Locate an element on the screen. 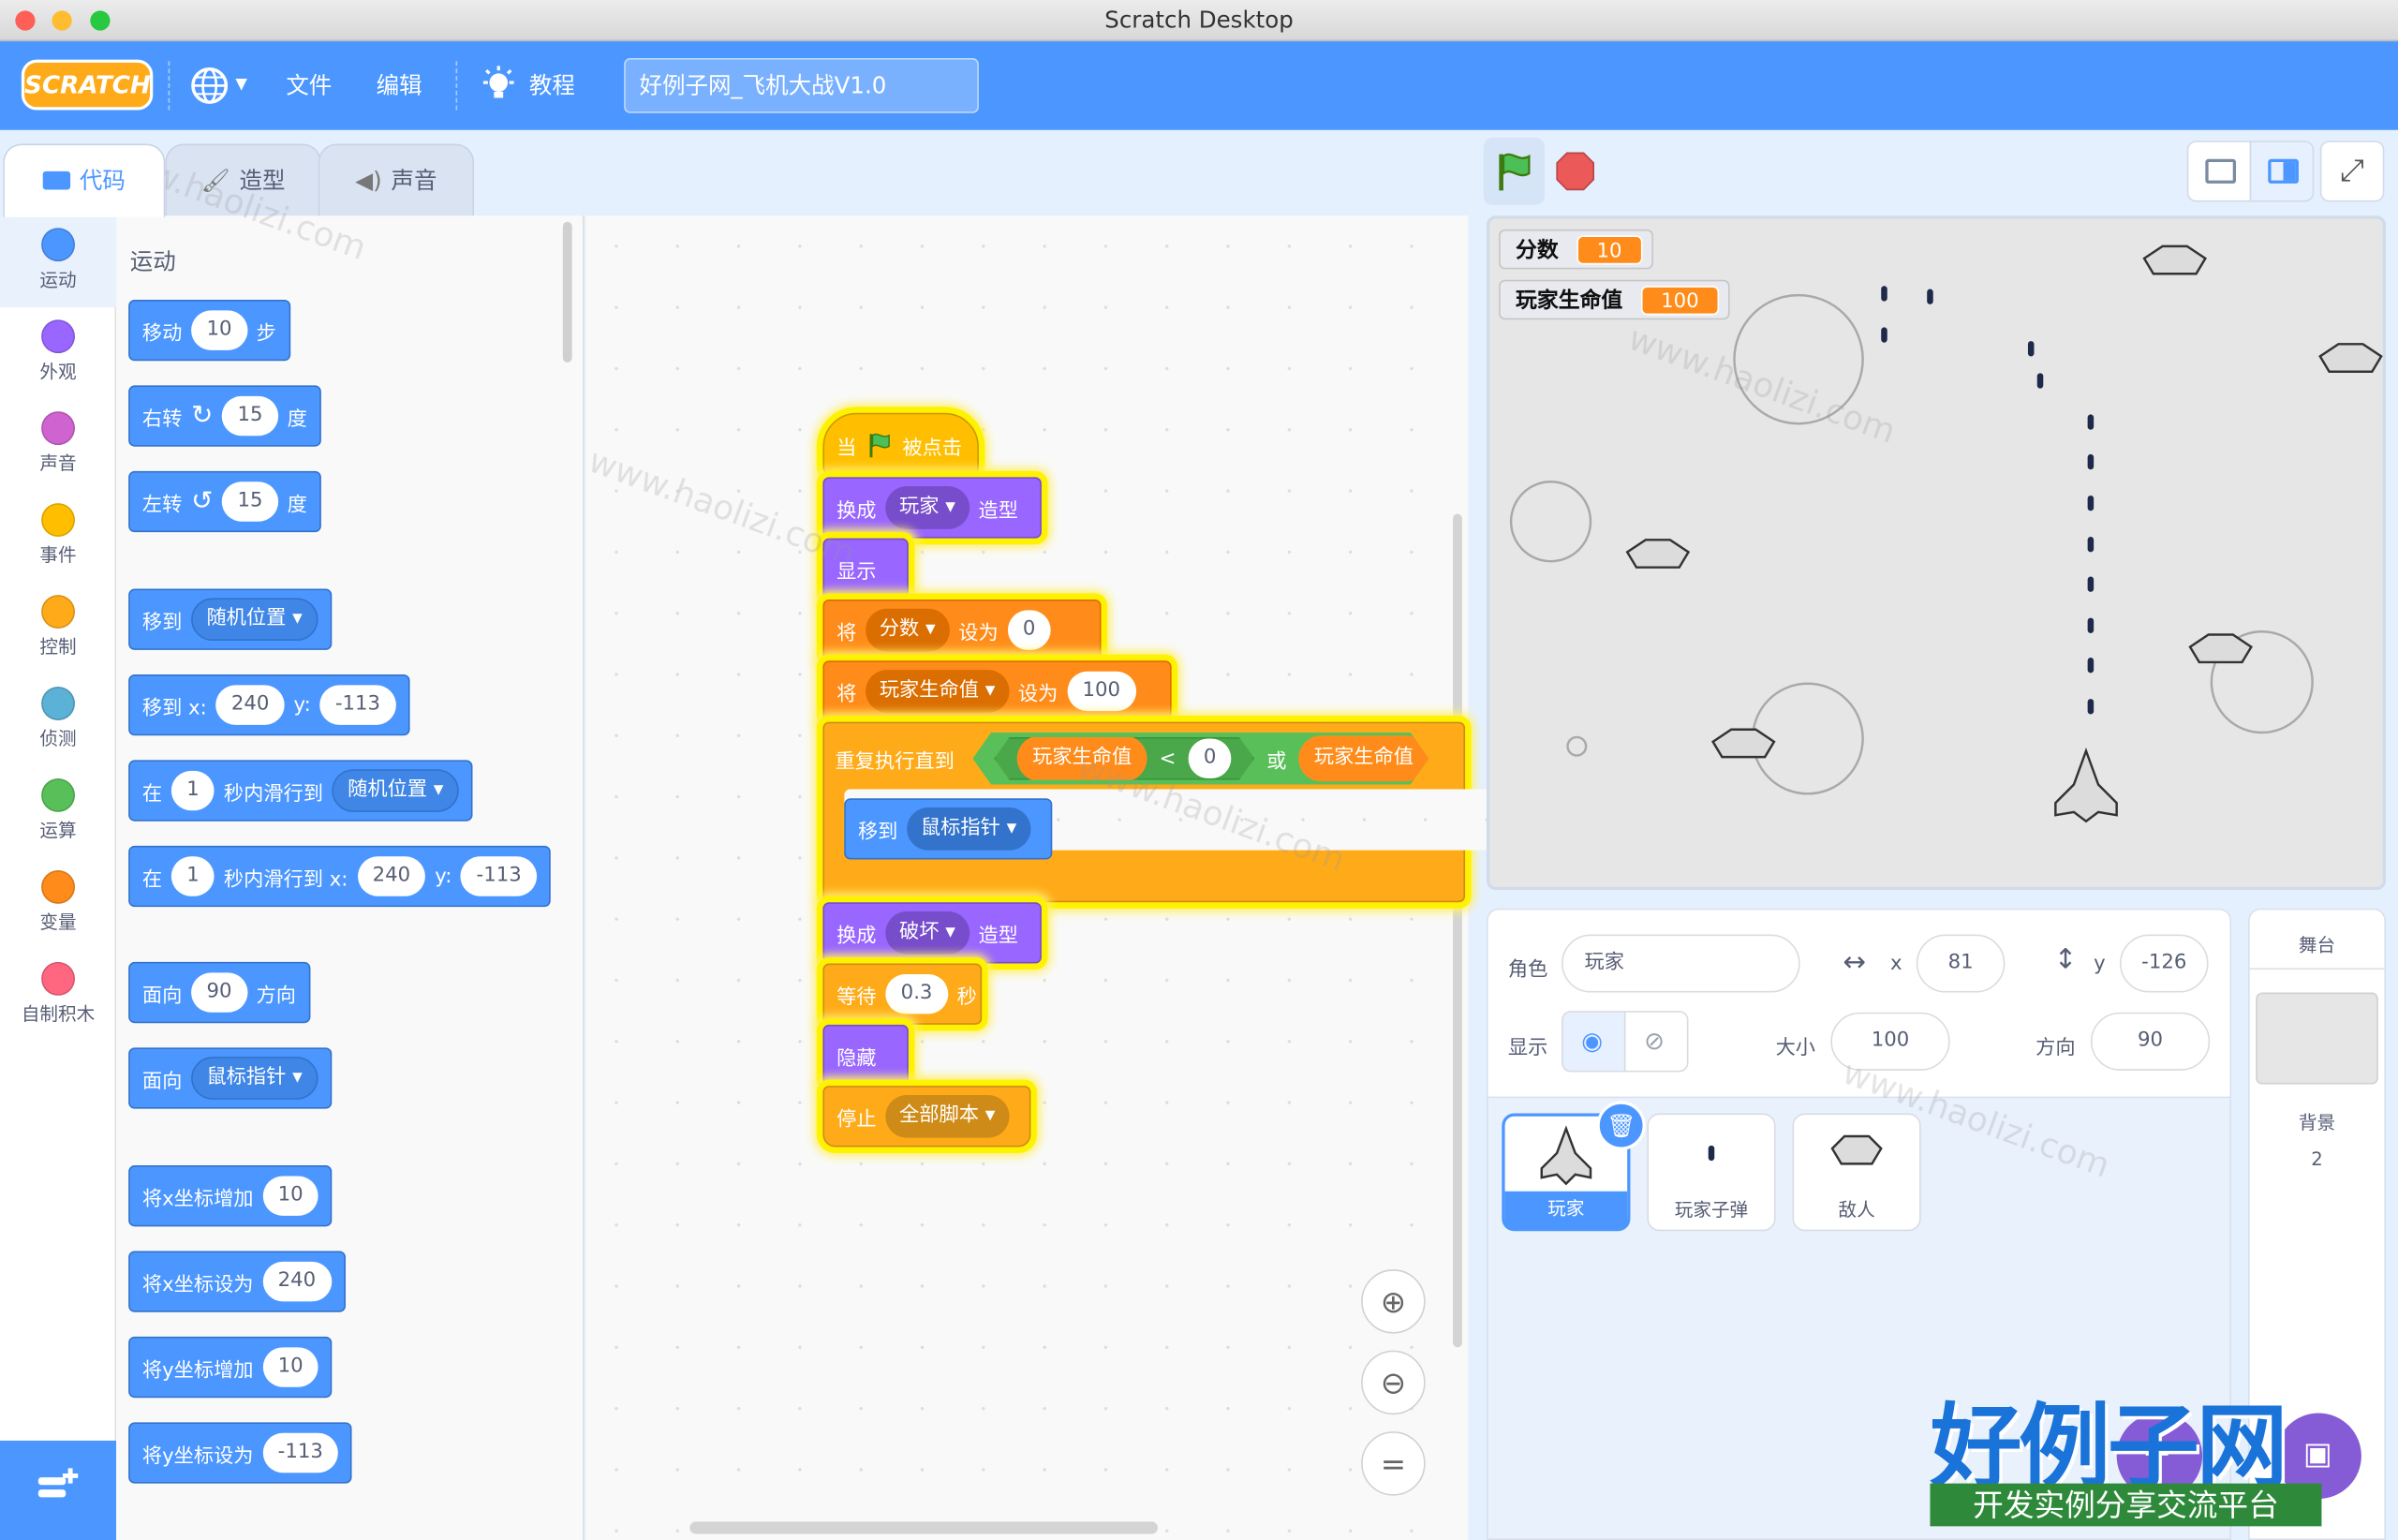  add-extension-button is located at coordinates (58, 1490).